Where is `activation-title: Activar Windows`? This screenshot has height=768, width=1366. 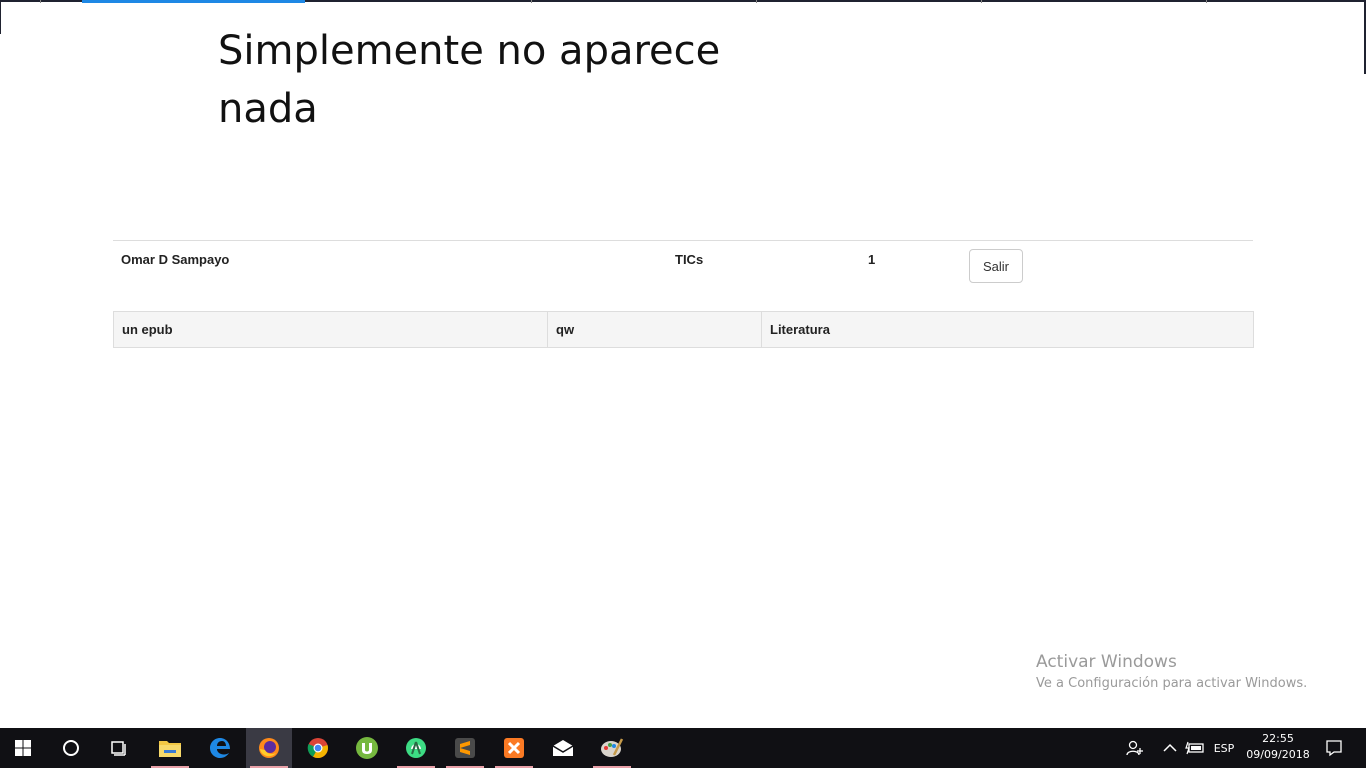 activation-title: Activar Windows is located at coordinates (1106, 662).